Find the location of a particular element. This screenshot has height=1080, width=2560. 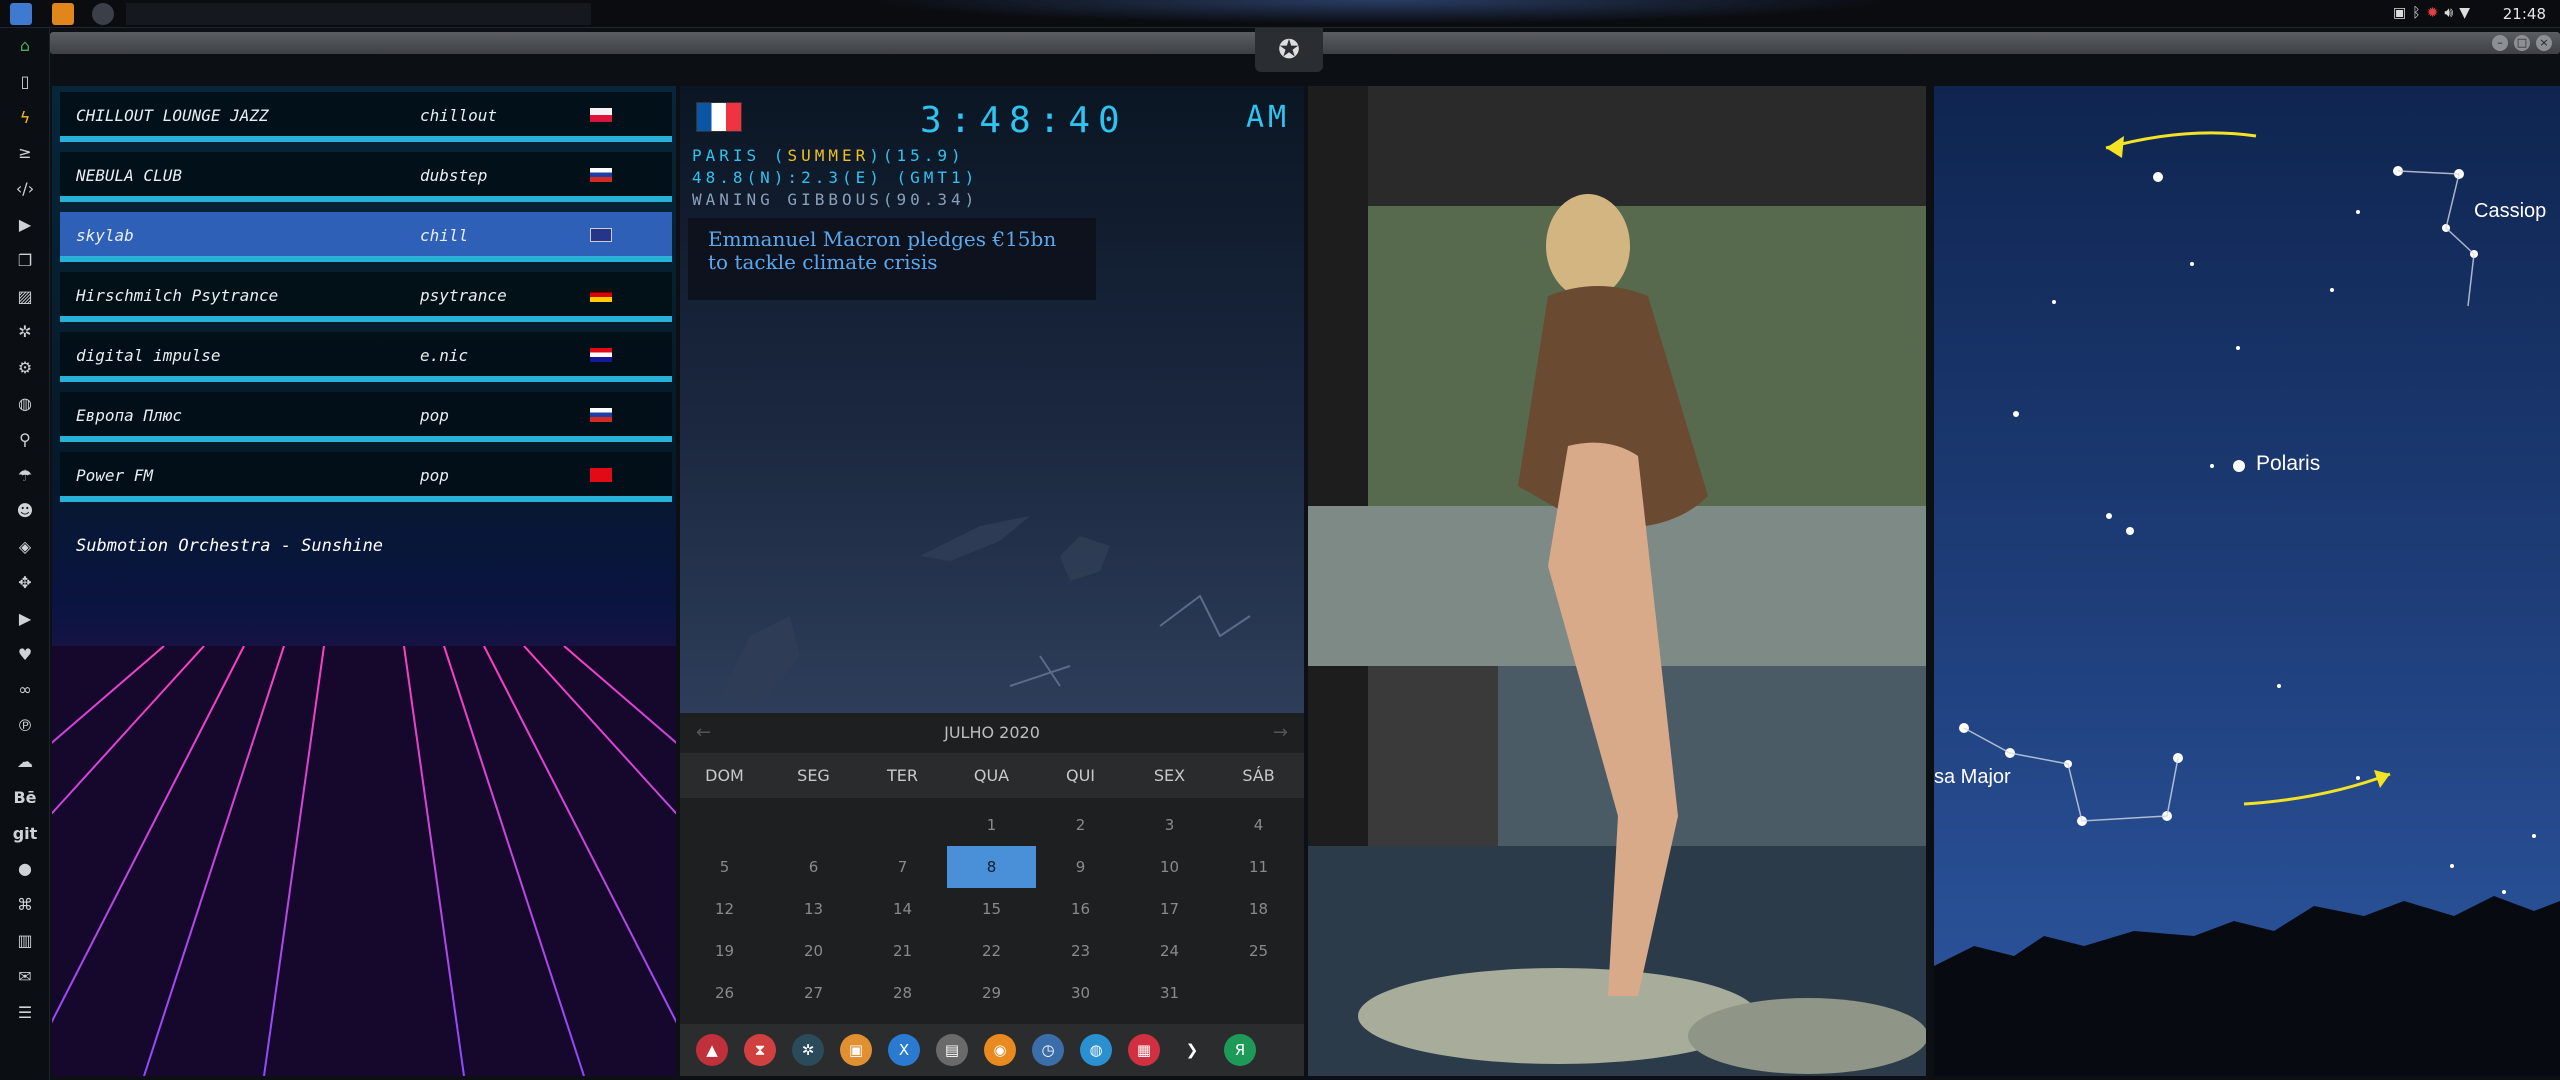

stack-icon: ☰ is located at coordinates (25, 1013).